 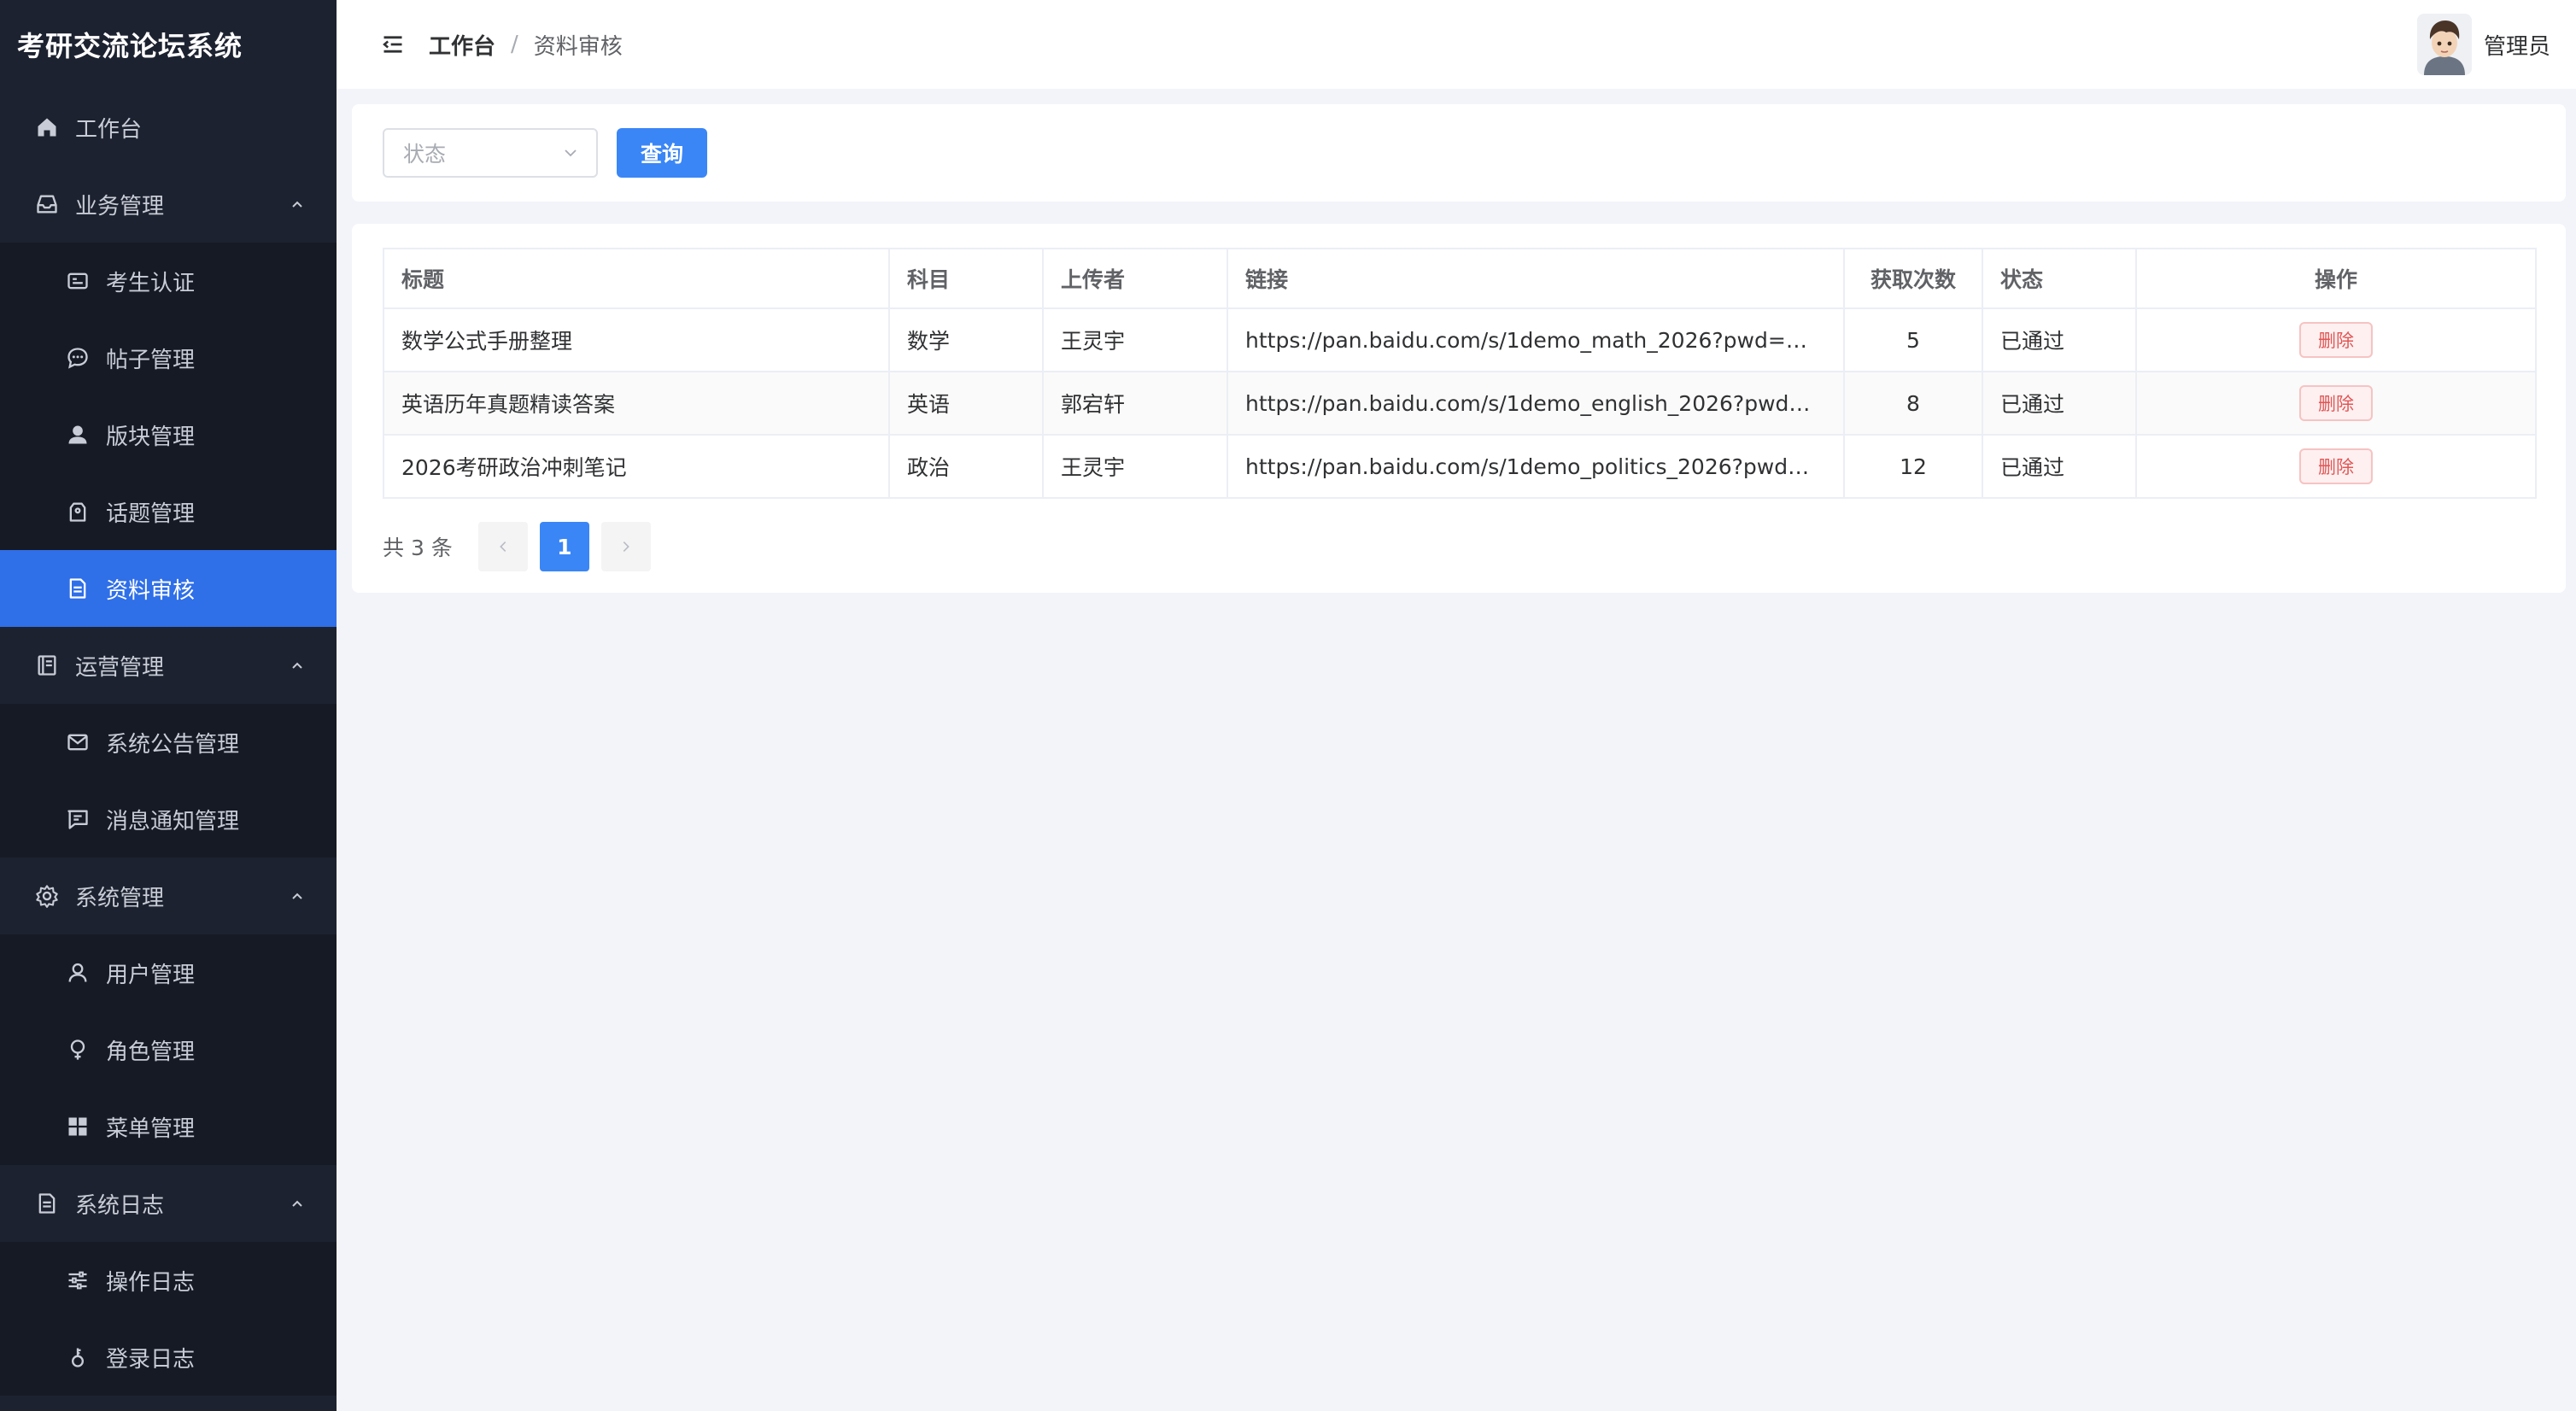 What do you see at coordinates (168, 127) in the screenshot?
I see `sidebar-item-workbench: 工作台` at bounding box center [168, 127].